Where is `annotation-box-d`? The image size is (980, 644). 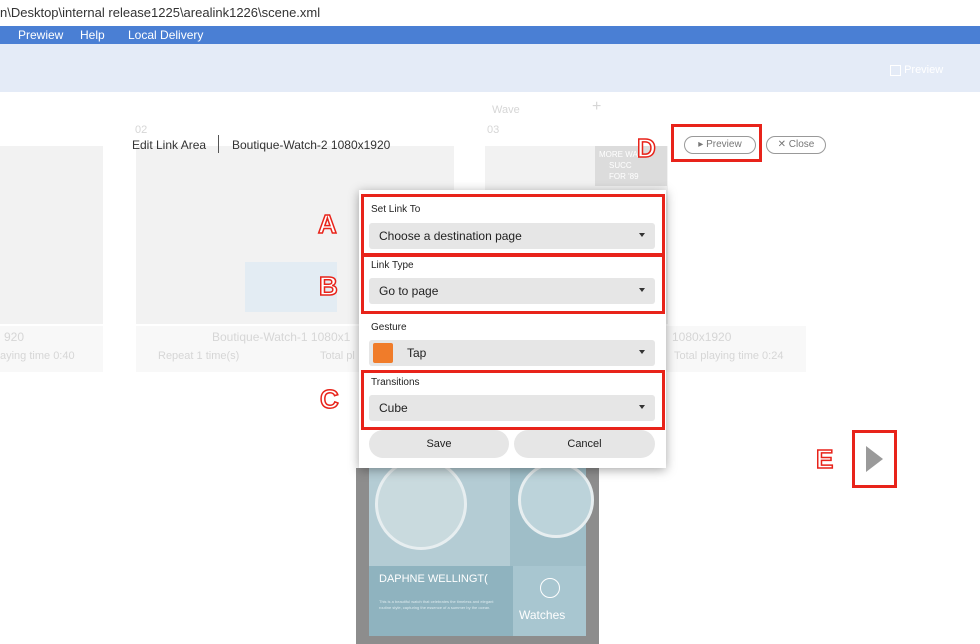
annotation-box-d is located at coordinates (716, 143).